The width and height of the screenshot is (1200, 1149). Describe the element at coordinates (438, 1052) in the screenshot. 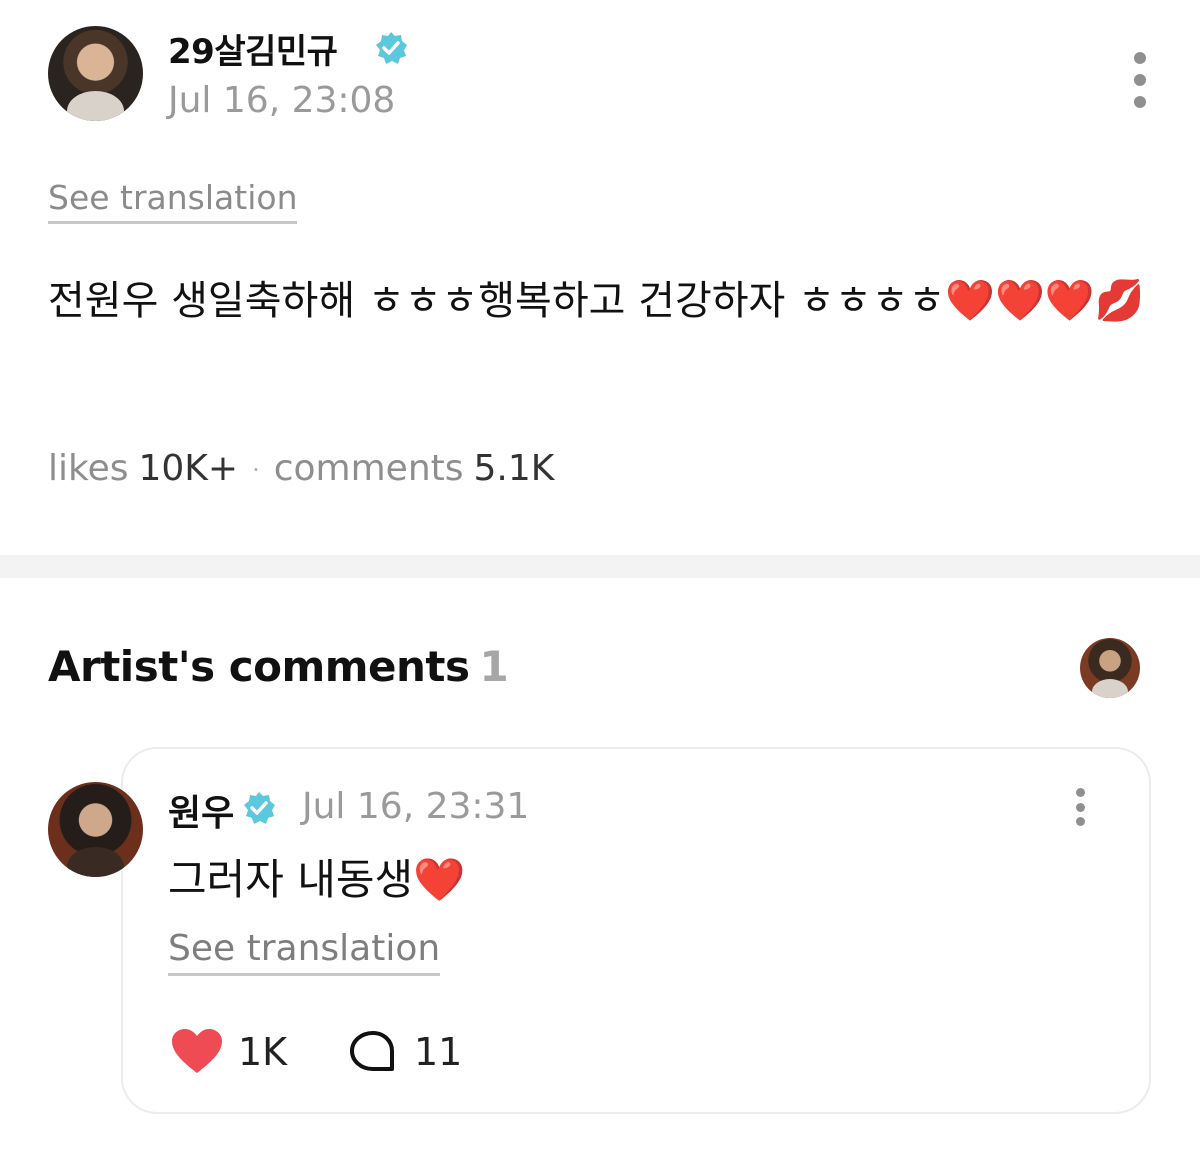

I see `comment-reply-count: 11` at that location.